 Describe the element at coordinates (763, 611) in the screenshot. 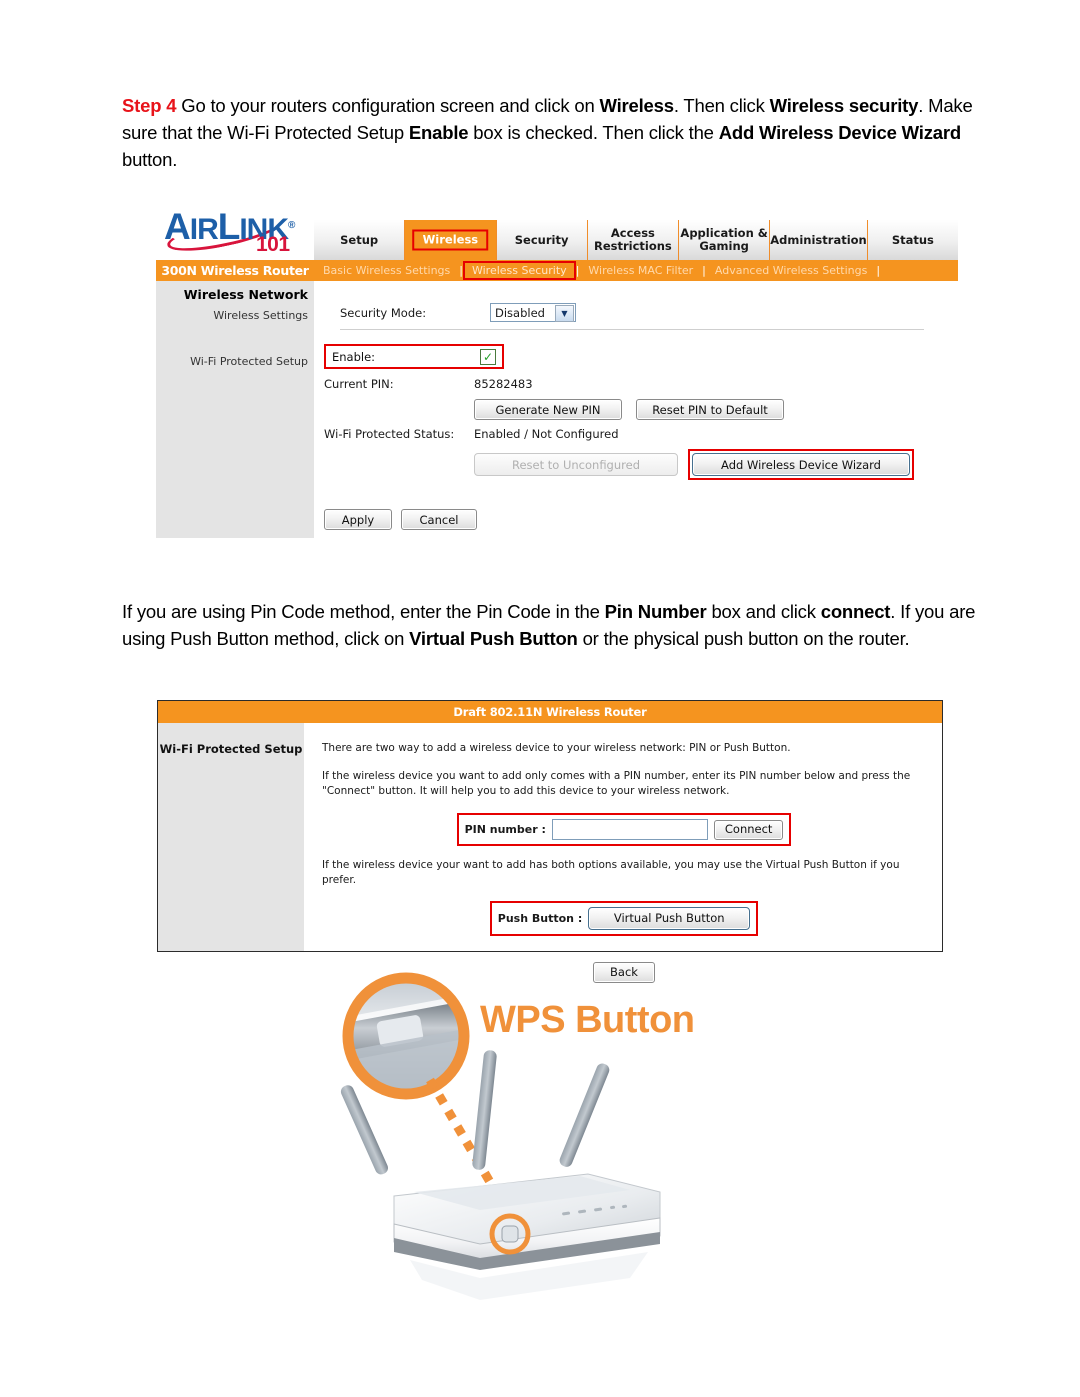

I see `text-run-2: box and click` at that location.